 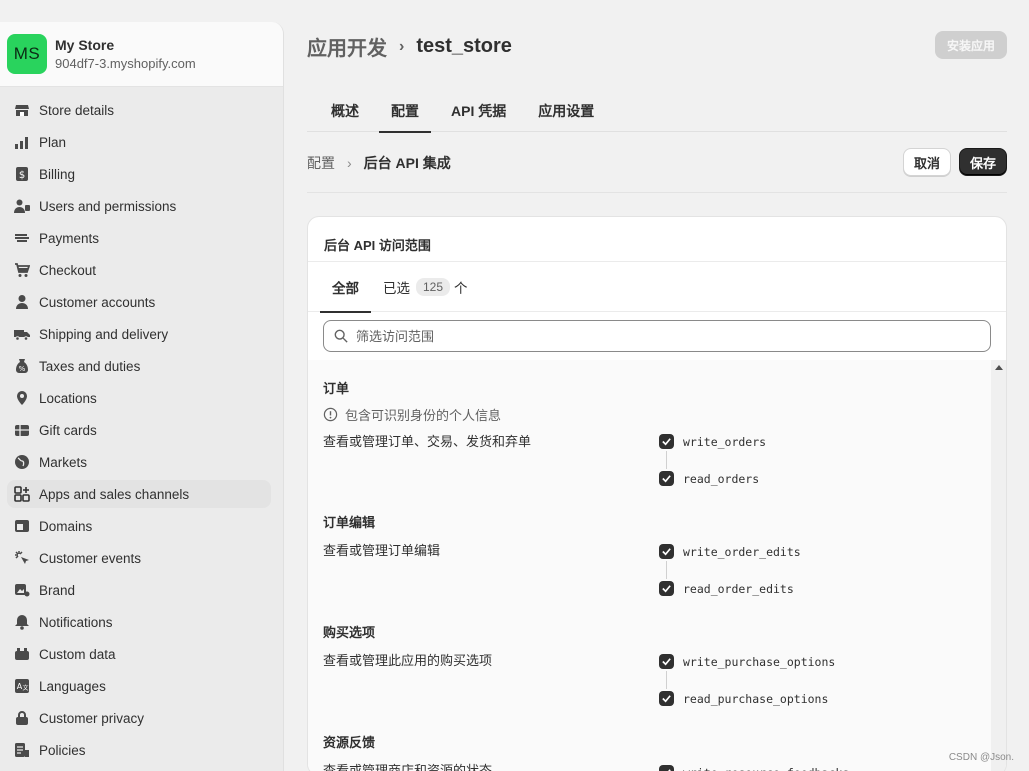 What do you see at coordinates (22, 270) in the screenshot?
I see `cart-icon` at bounding box center [22, 270].